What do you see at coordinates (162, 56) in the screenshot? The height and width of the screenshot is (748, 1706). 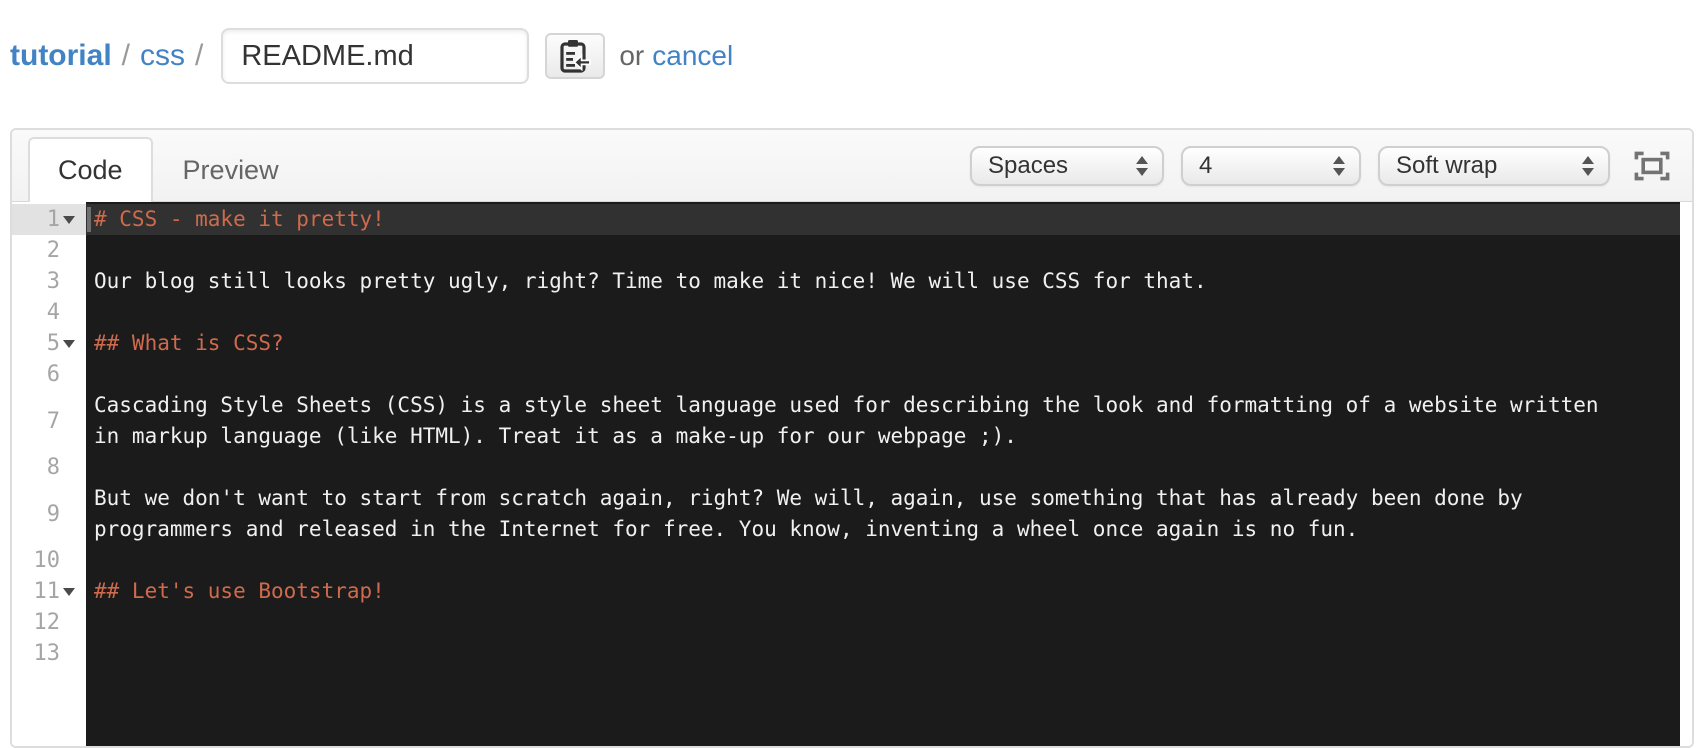 I see `breadcrumb-folder-link: css` at bounding box center [162, 56].